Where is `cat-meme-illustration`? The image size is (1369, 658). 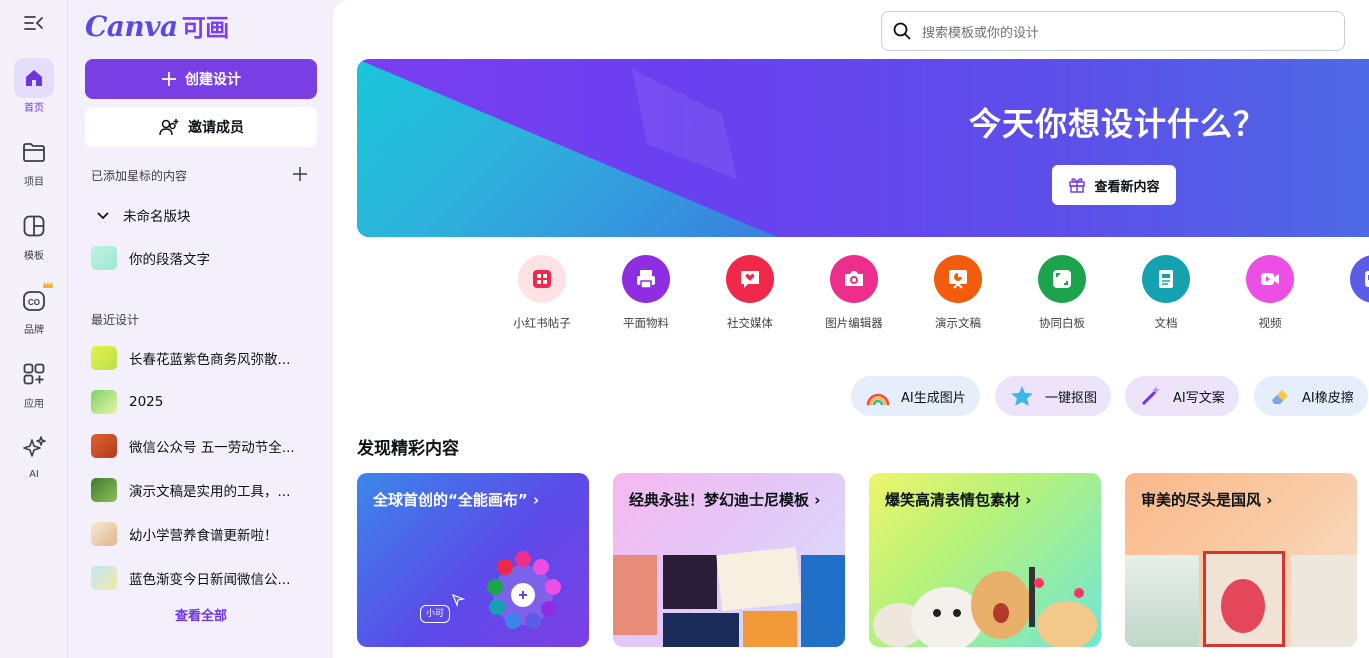 cat-meme-illustration is located at coordinates (985, 607).